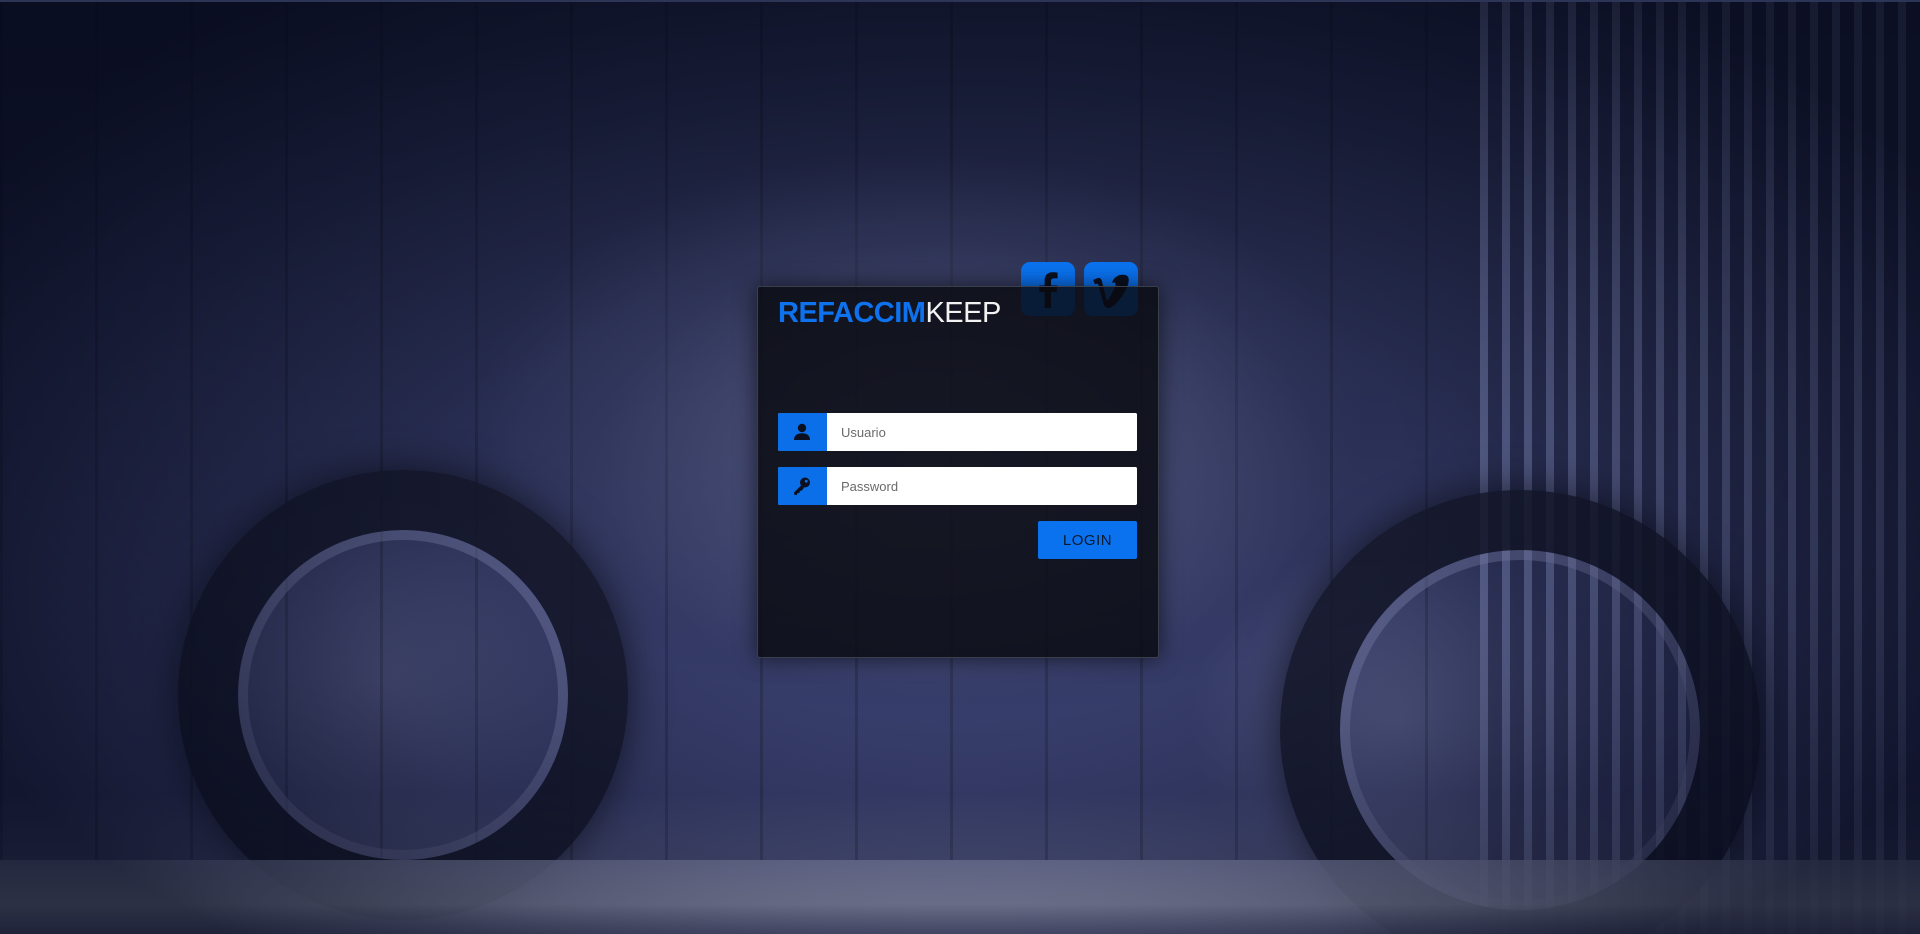  Describe the element at coordinates (1087, 540) in the screenshot. I see `login-button: LOGIN` at that location.